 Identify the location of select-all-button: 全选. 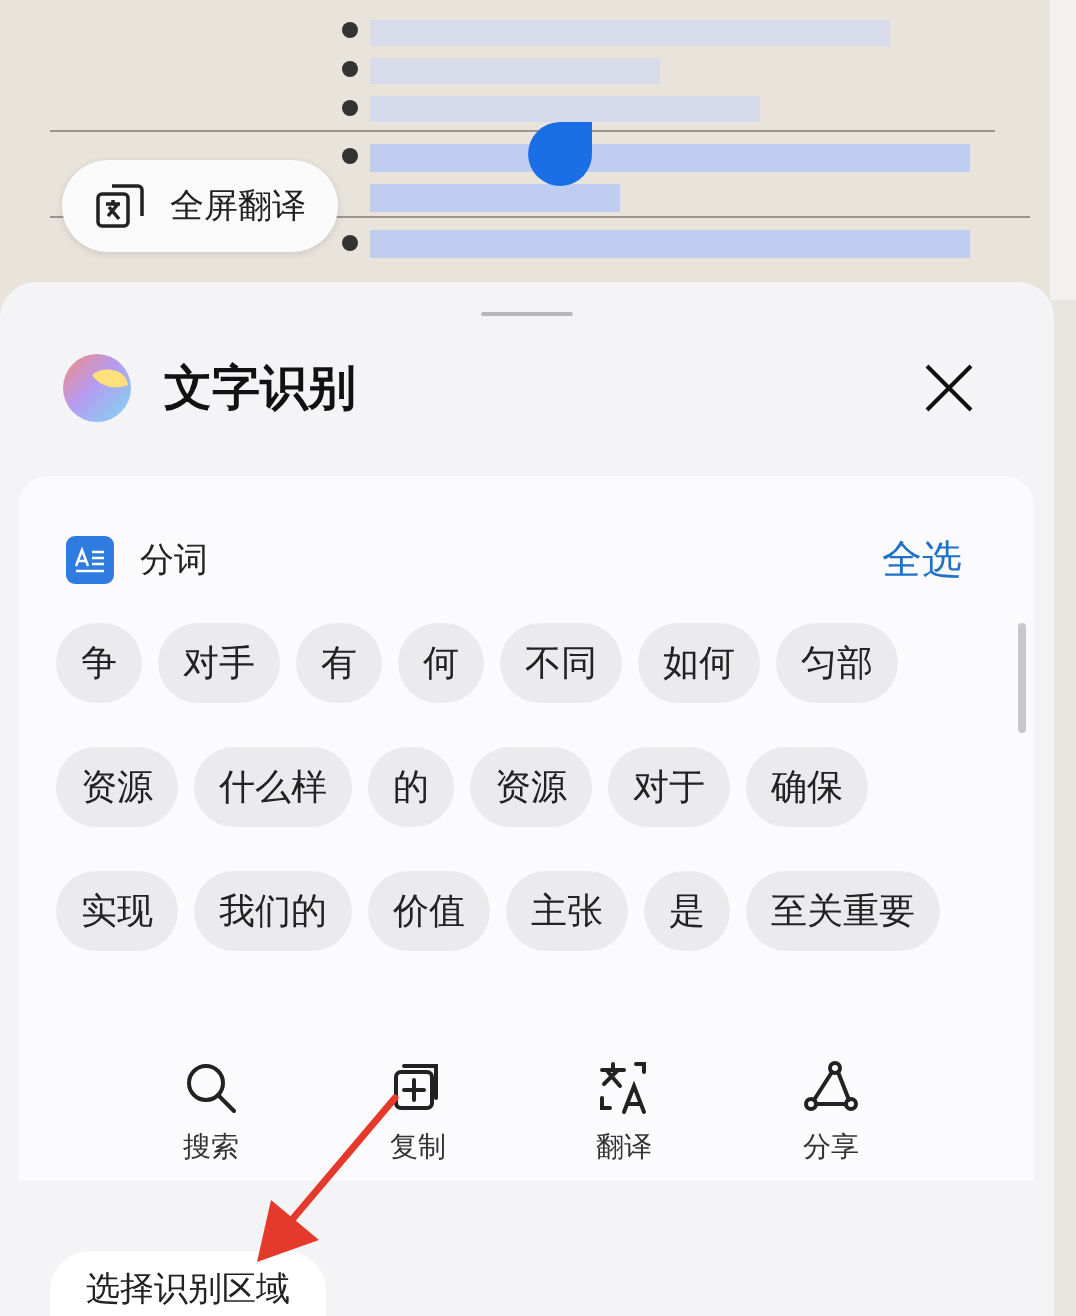
(922, 560).